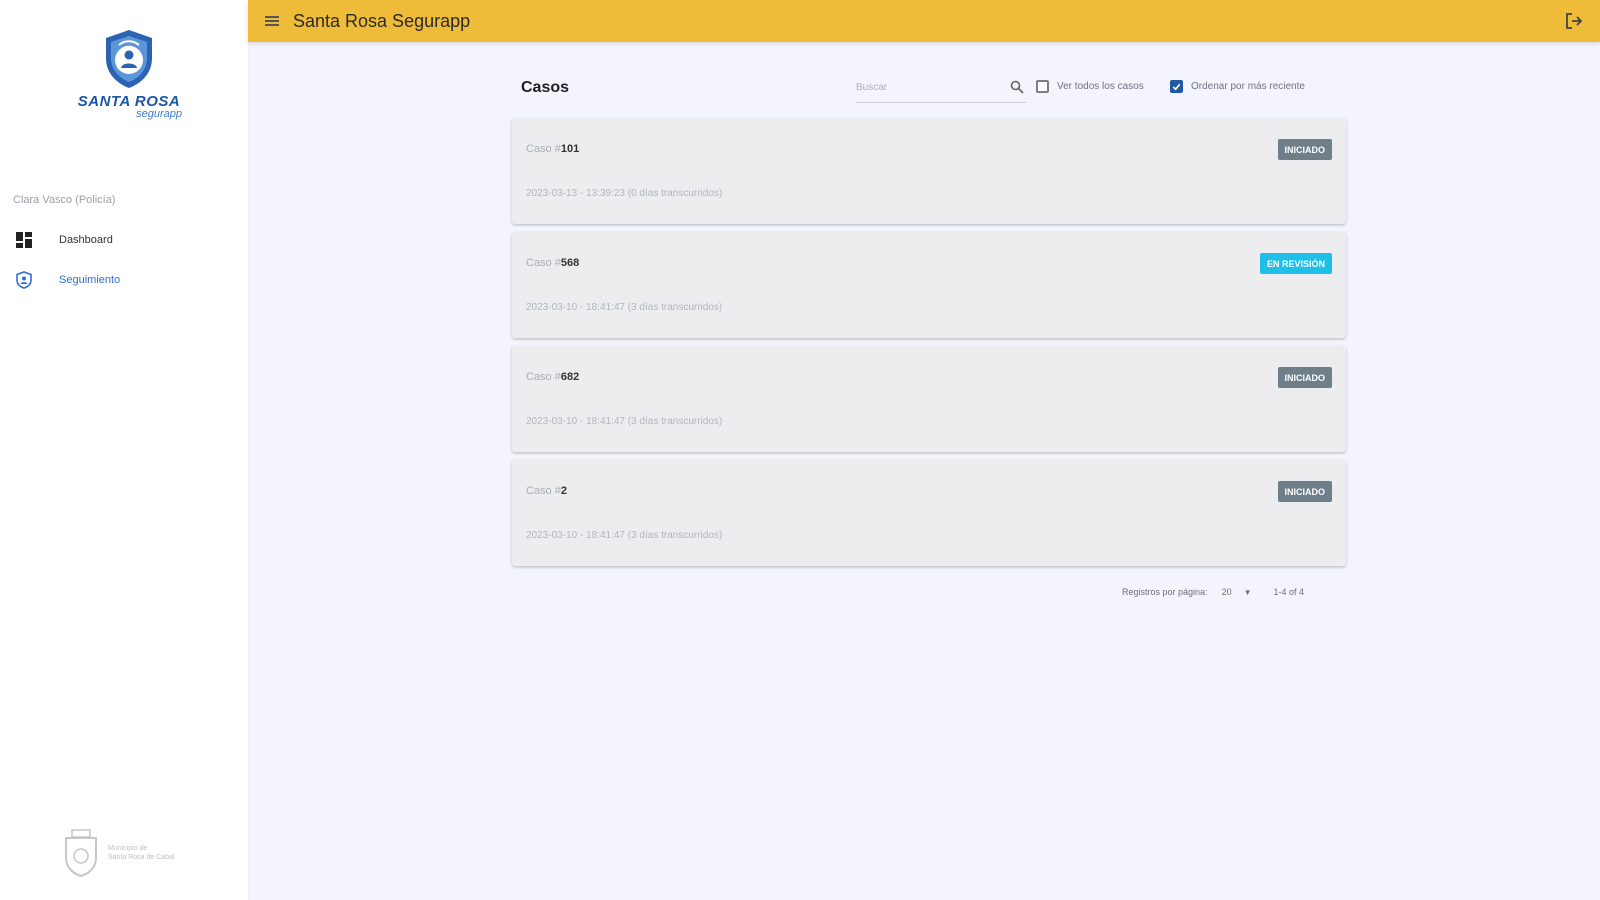 The image size is (1600, 900). Describe the element at coordinates (1574, 21) in the screenshot. I see `logout-icon` at that location.